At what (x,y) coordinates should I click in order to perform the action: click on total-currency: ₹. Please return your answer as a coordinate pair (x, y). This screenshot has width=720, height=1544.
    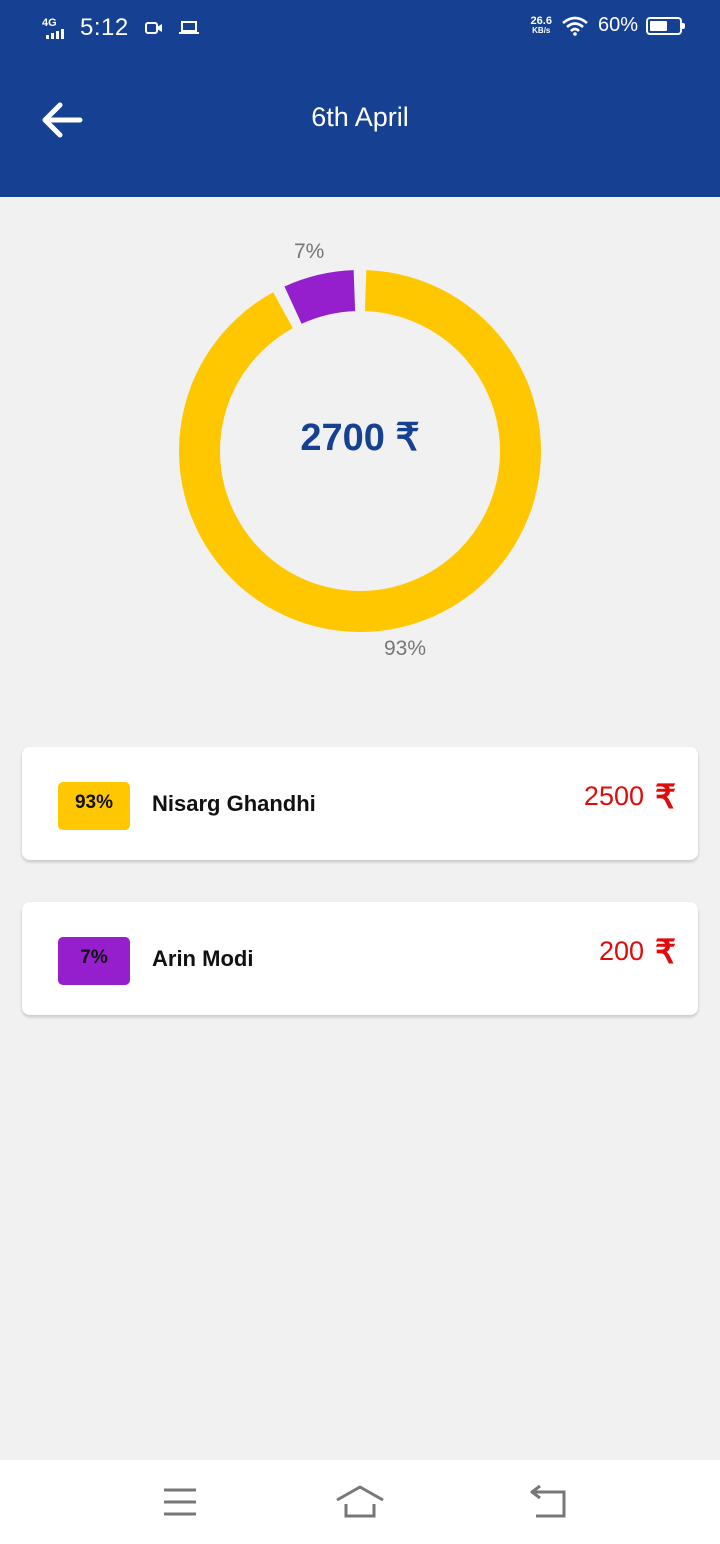
    Looking at the image, I should click on (407, 438).